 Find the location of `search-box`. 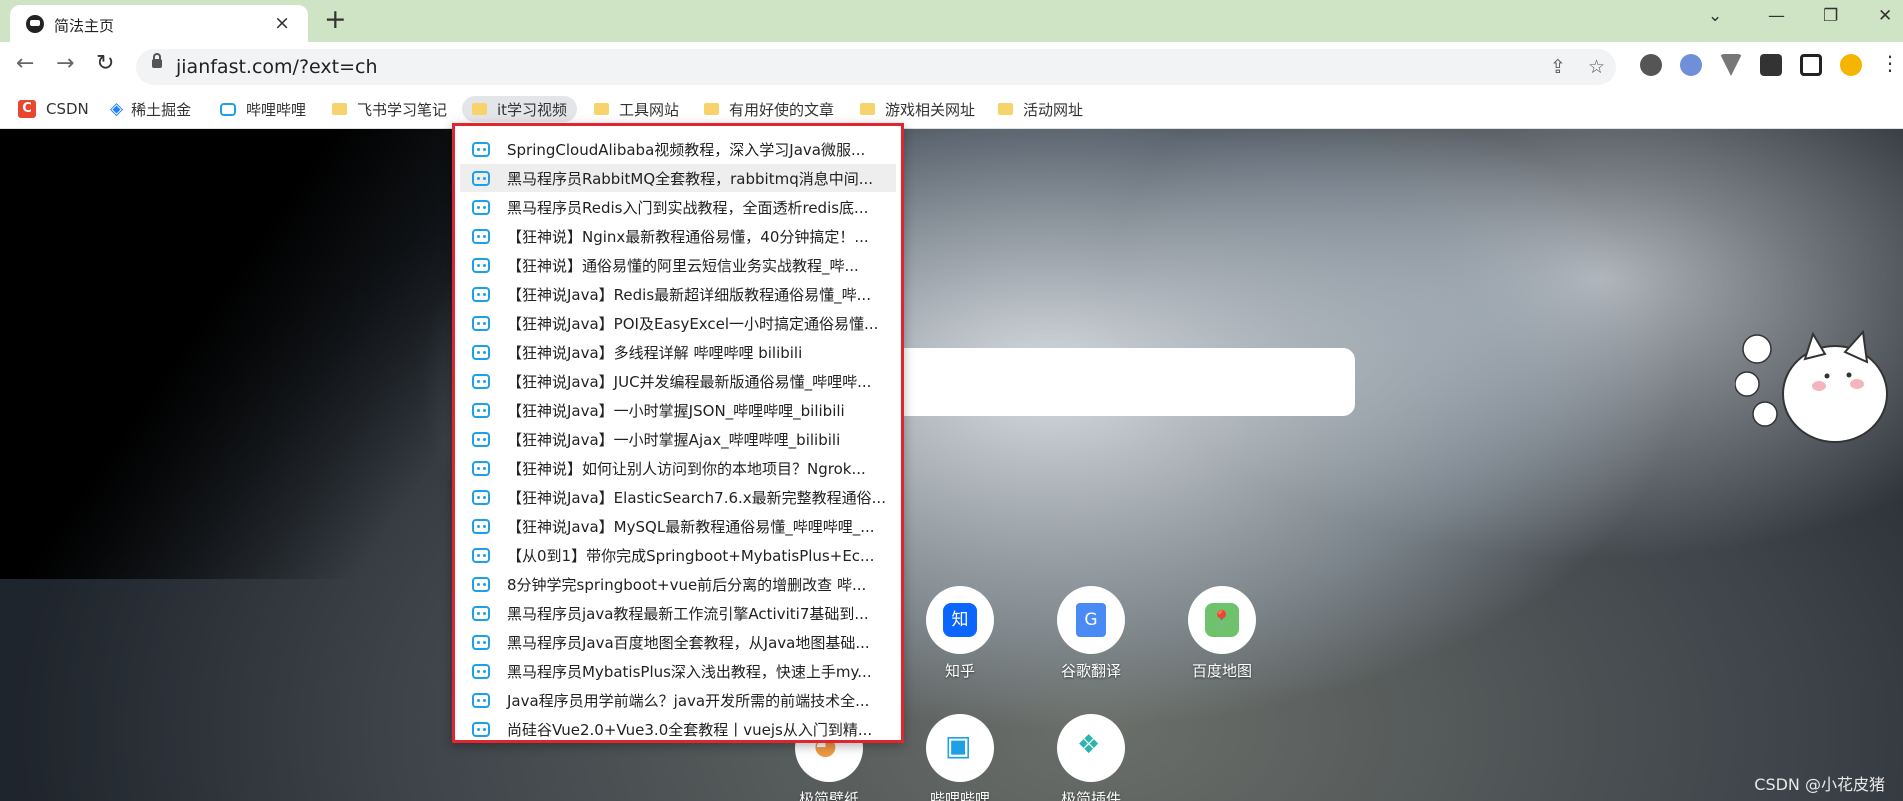

search-box is located at coordinates (1092, 382).